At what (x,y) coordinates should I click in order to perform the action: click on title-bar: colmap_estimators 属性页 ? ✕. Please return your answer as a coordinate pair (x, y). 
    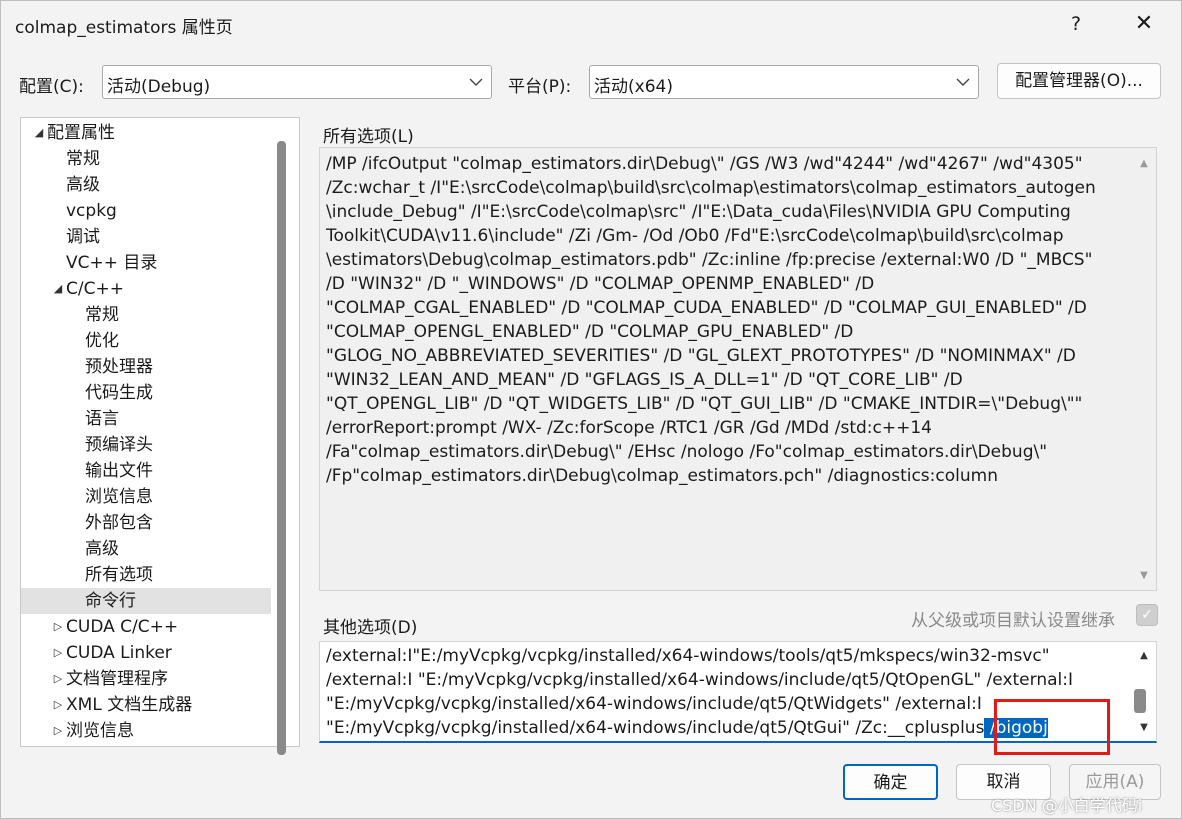
    Looking at the image, I should click on (591, 24).